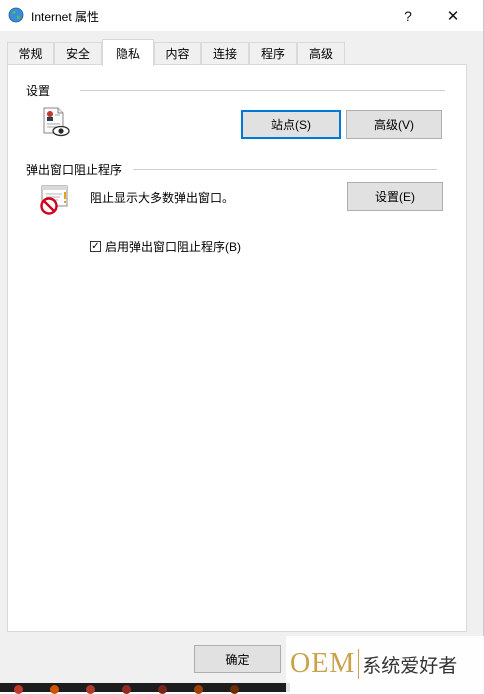 The width and height of the screenshot is (484, 694). Describe the element at coordinates (410, 666) in the screenshot. I see `watermark-text: 系统爱好者` at that location.